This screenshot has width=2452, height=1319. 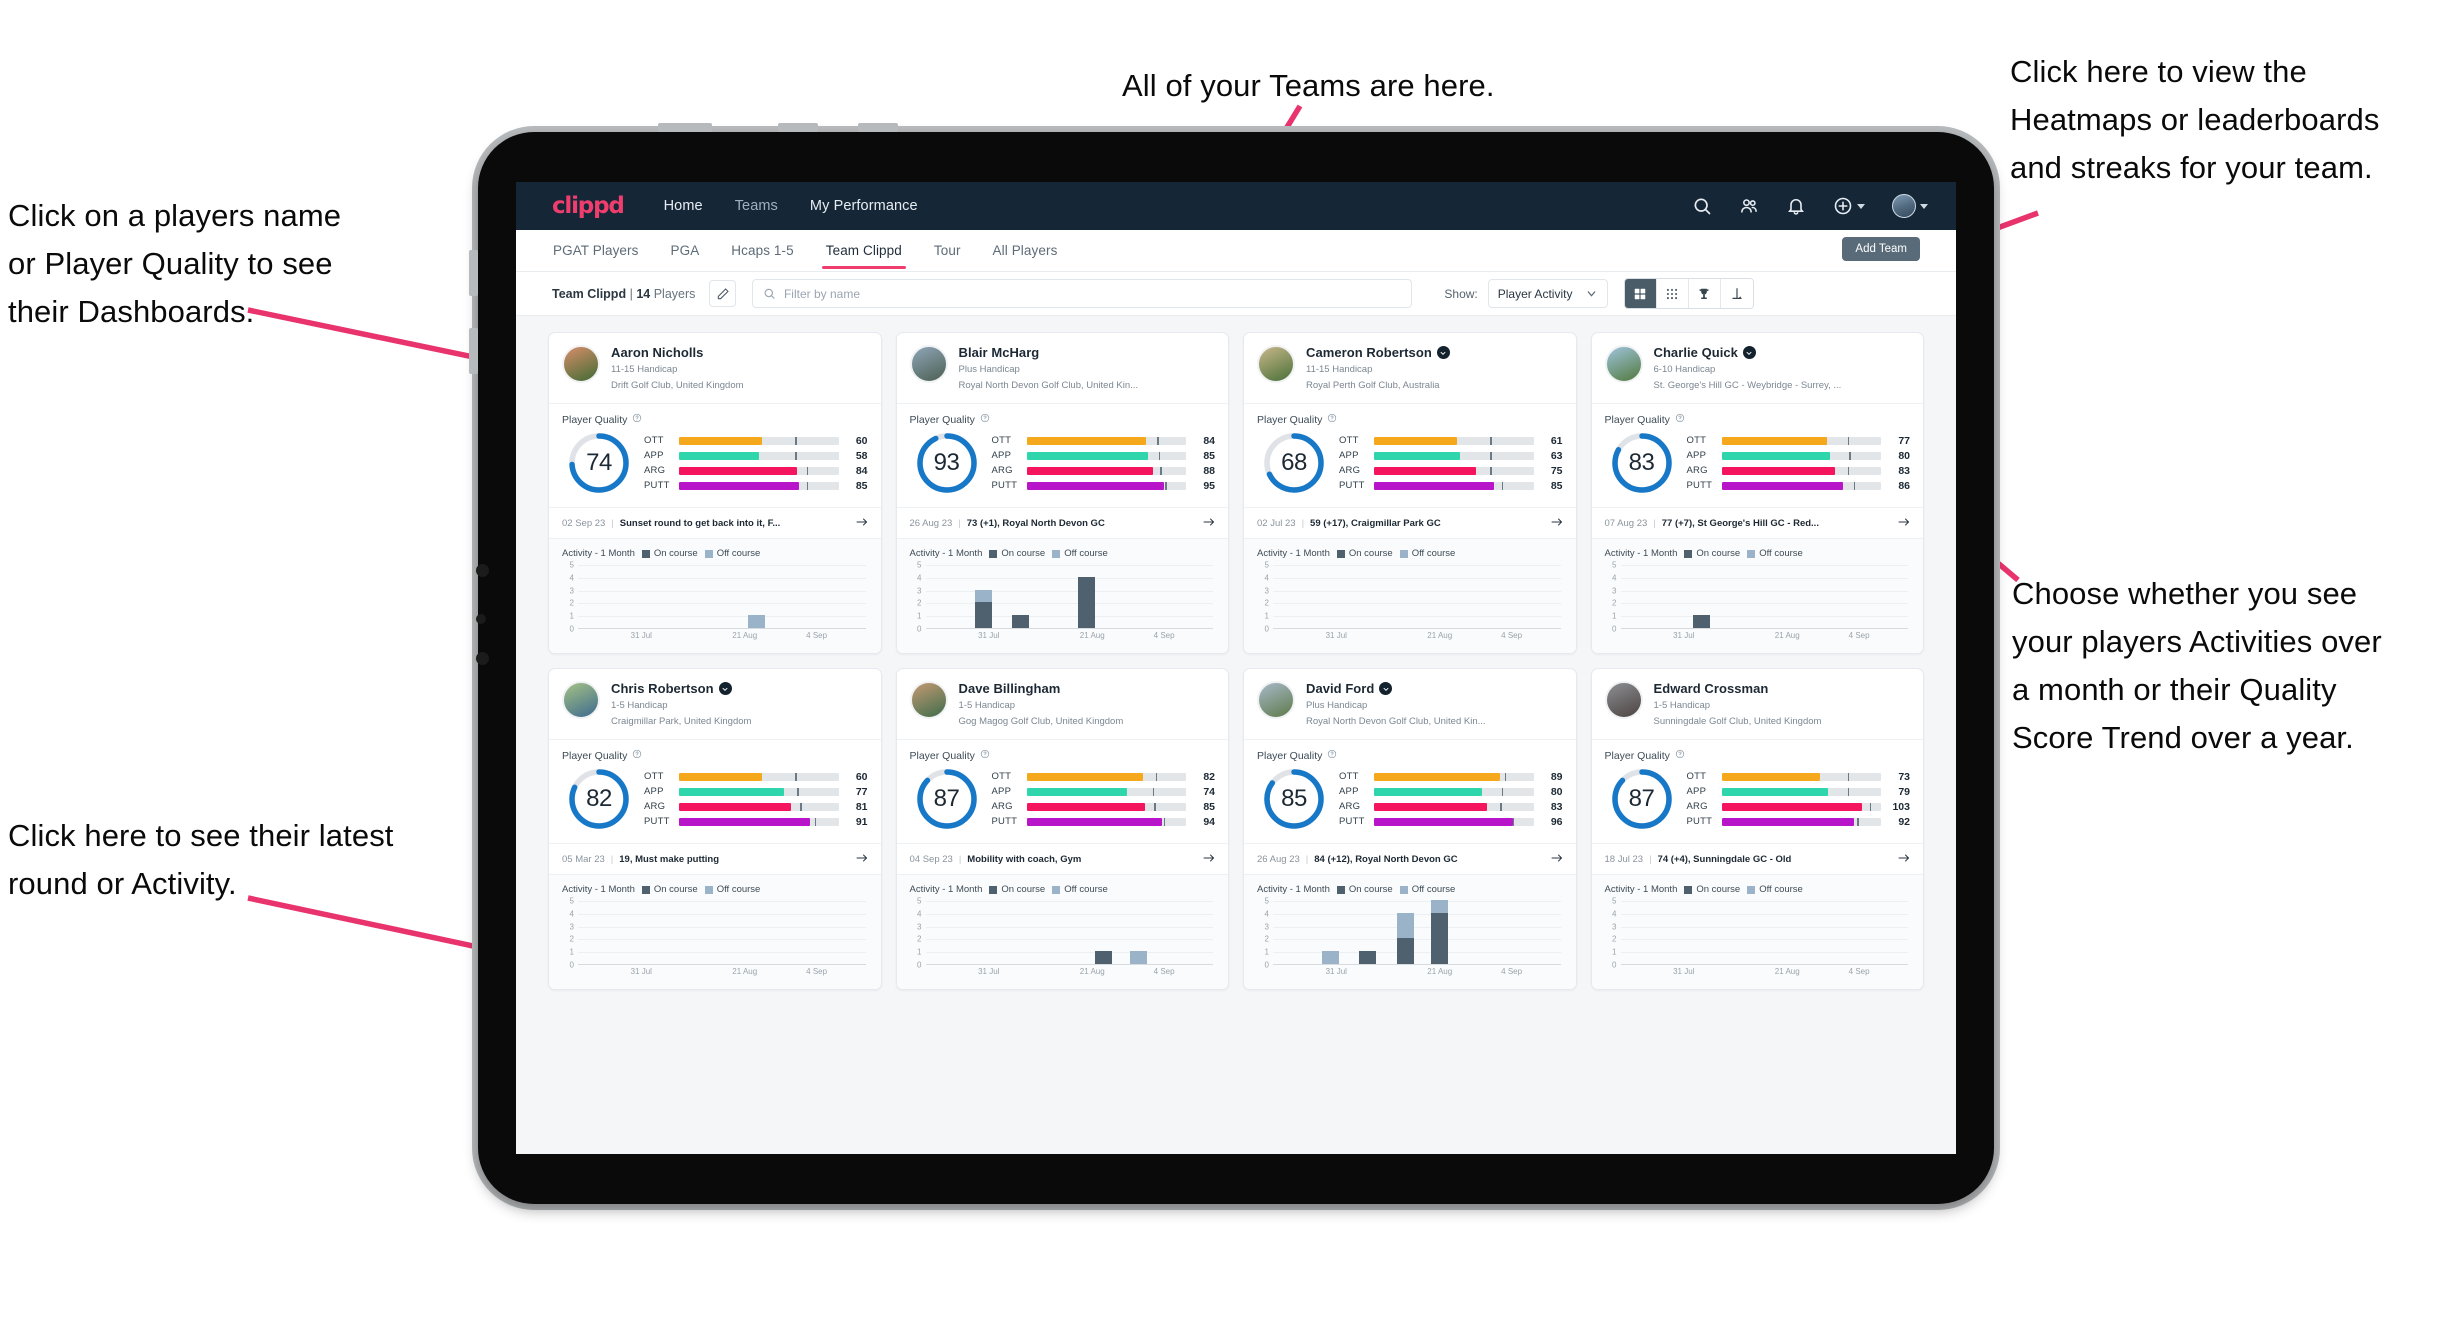 I want to click on metric-benchmark-tick, so click(x=1164, y=821).